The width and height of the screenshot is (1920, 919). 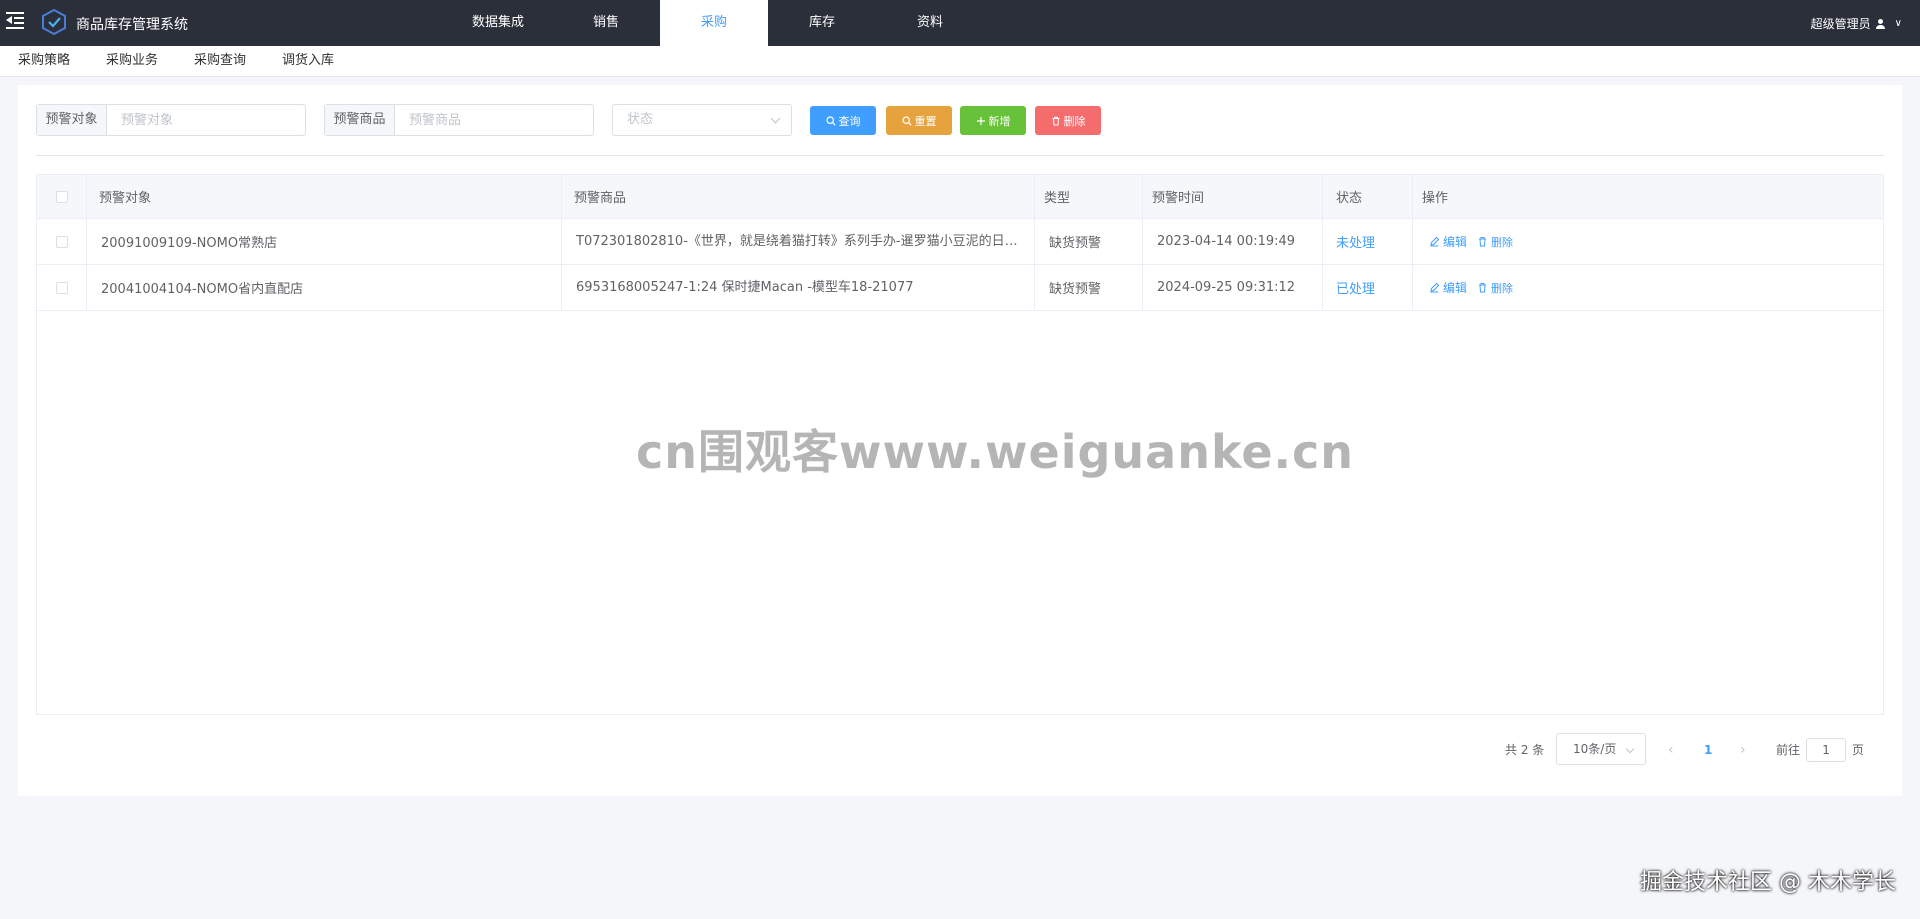 I want to click on cell-time: 2023-04-14 00:19:49, so click(x=1233, y=241).